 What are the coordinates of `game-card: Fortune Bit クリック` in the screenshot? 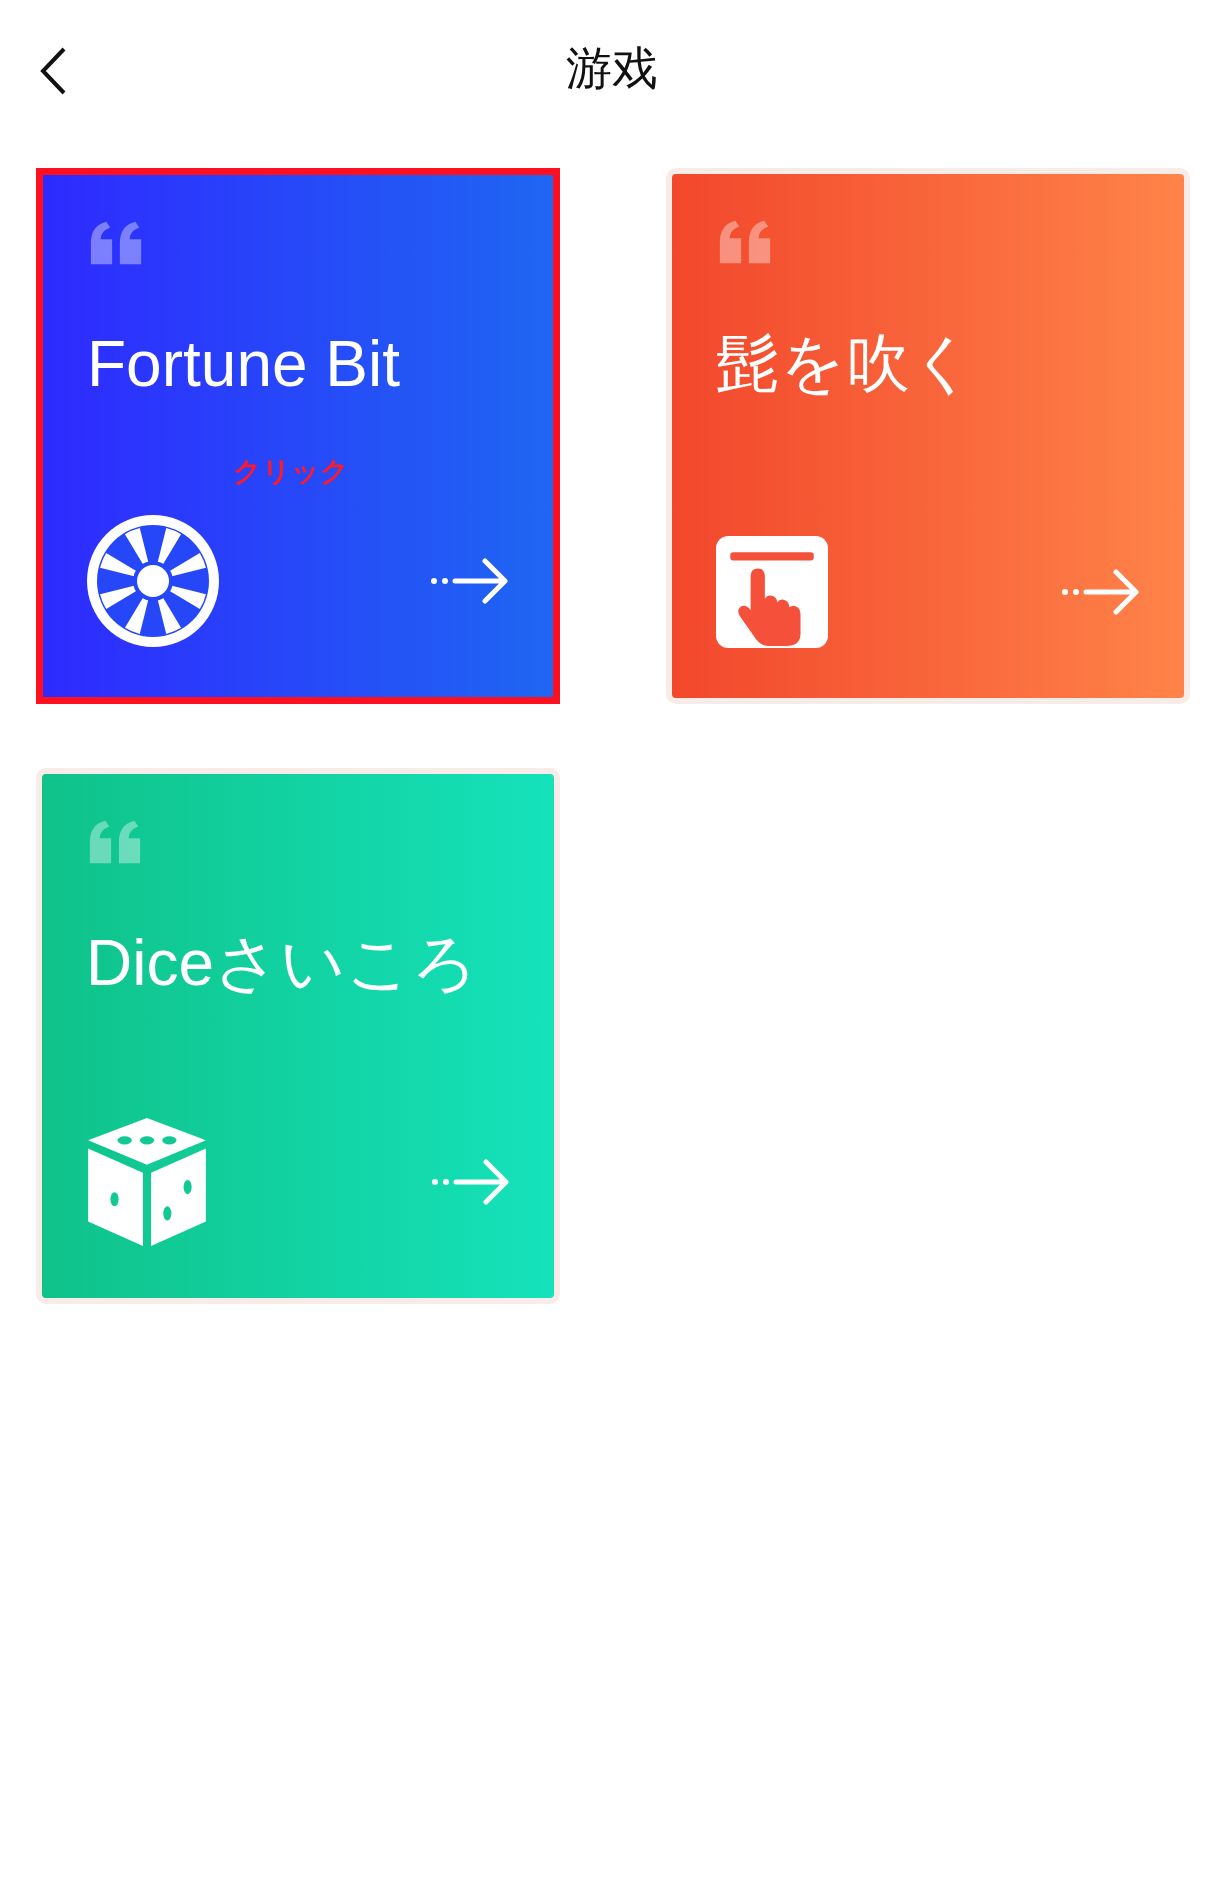 It's located at (298, 436).